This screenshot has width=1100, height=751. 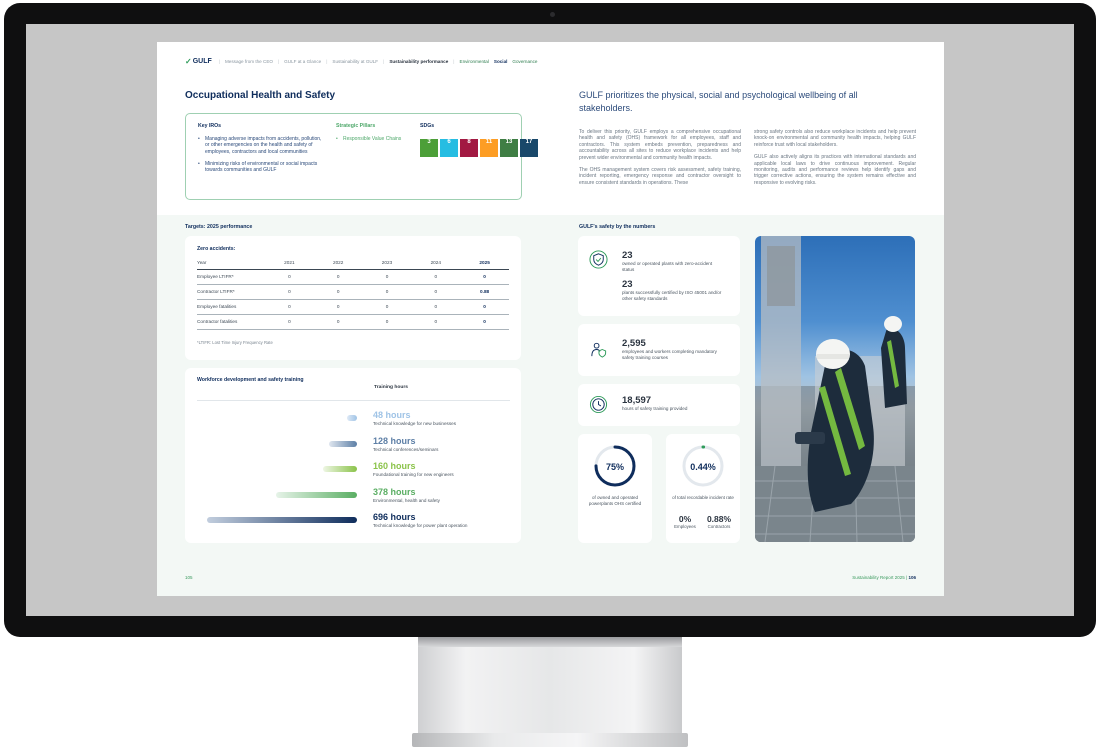 What do you see at coordinates (429, 148) in the screenshot?
I see `sdg-3-icon: 3` at bounding box center [429, 148].